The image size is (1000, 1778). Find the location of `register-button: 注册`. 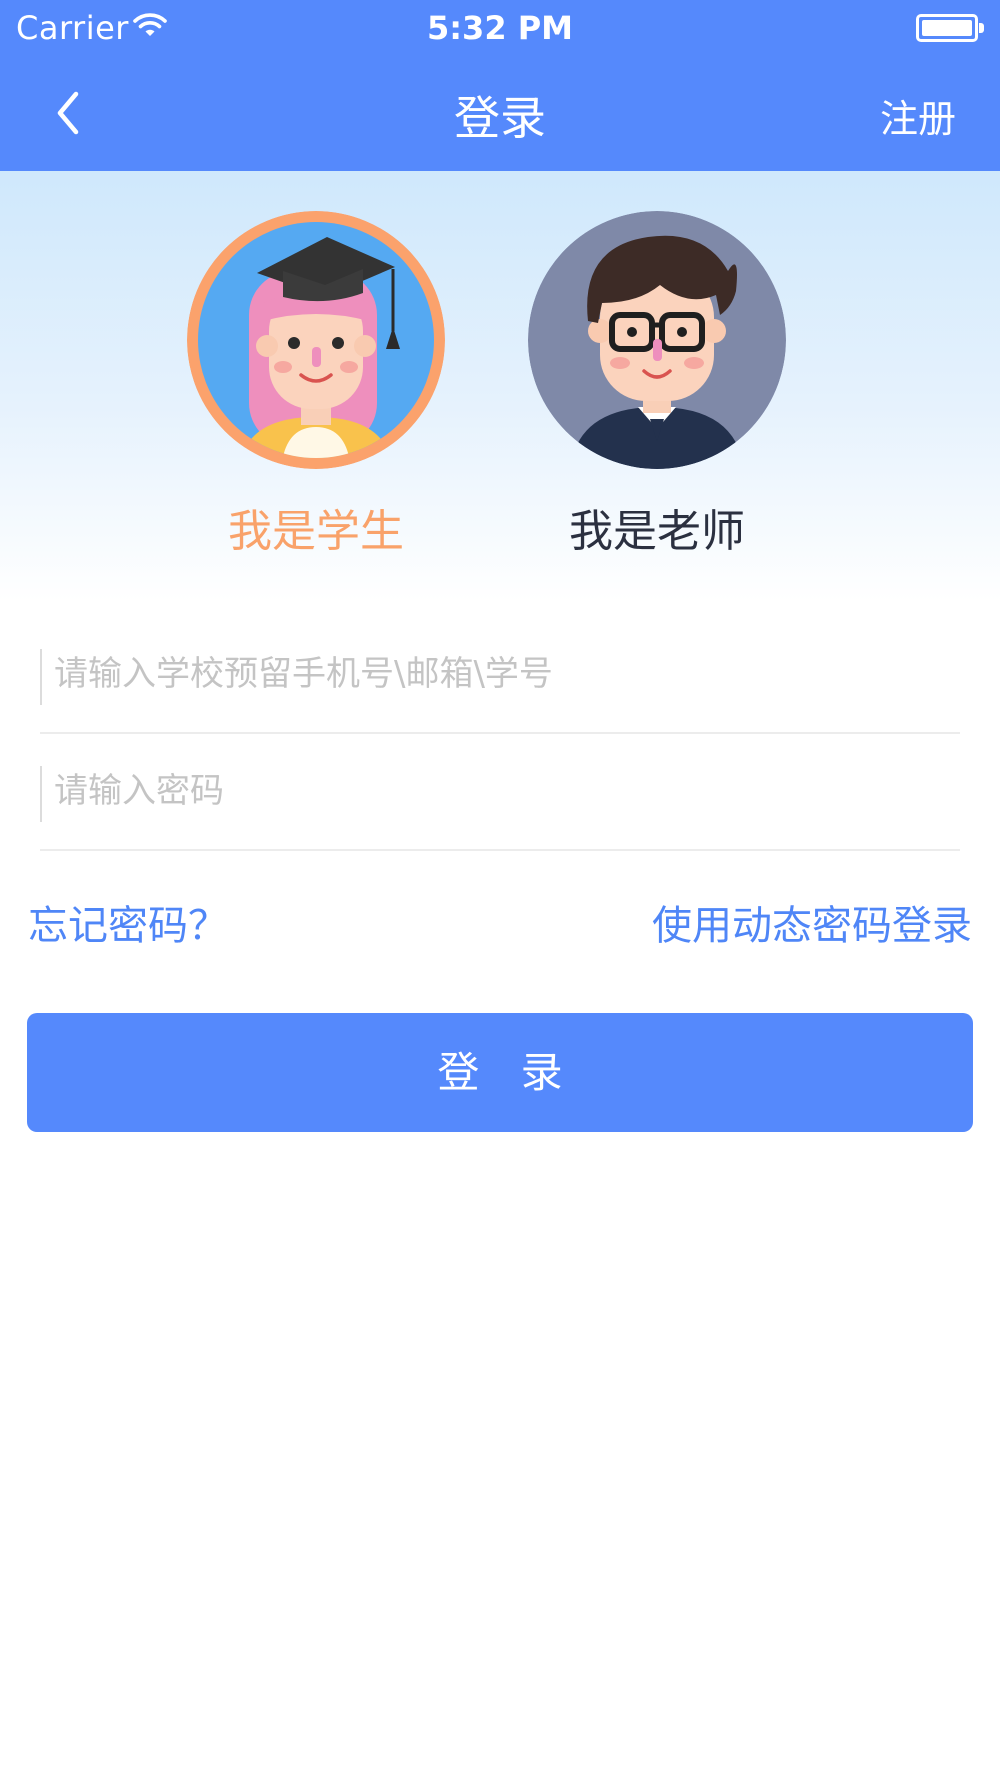

register-button: 注册 is located at coordinates (918, 115).